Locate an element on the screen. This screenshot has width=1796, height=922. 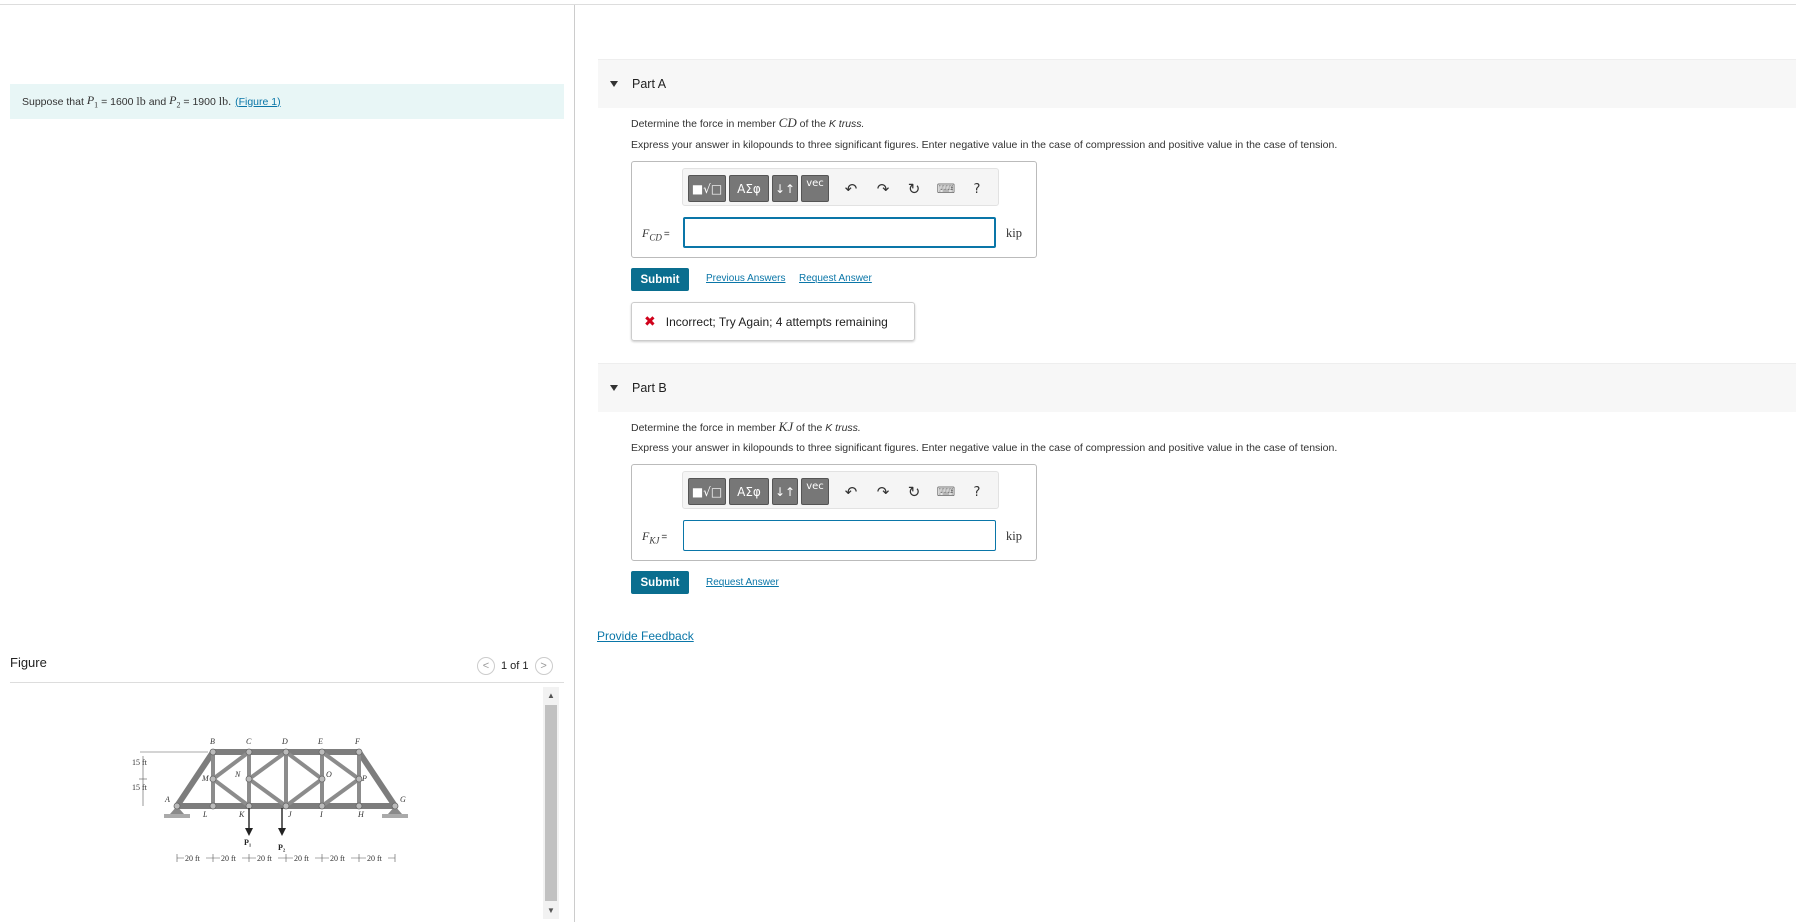
figure-pager: < 1 of 1 > is located at coordinates (515, 666).